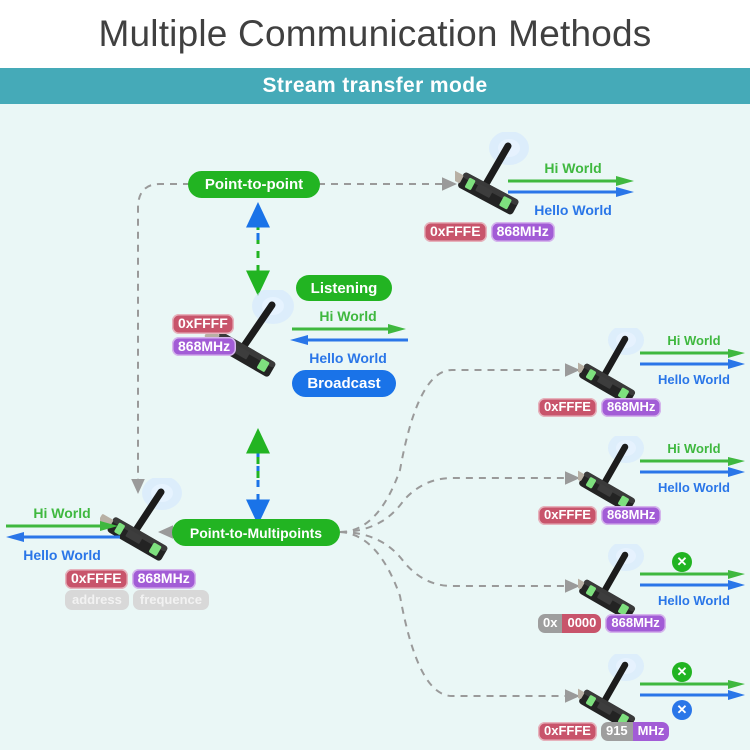 This screenshot has width=750, height=750. Describe the element at coordinates (582, 623) in the screenshot. I see `address-value: 0000` at that location.